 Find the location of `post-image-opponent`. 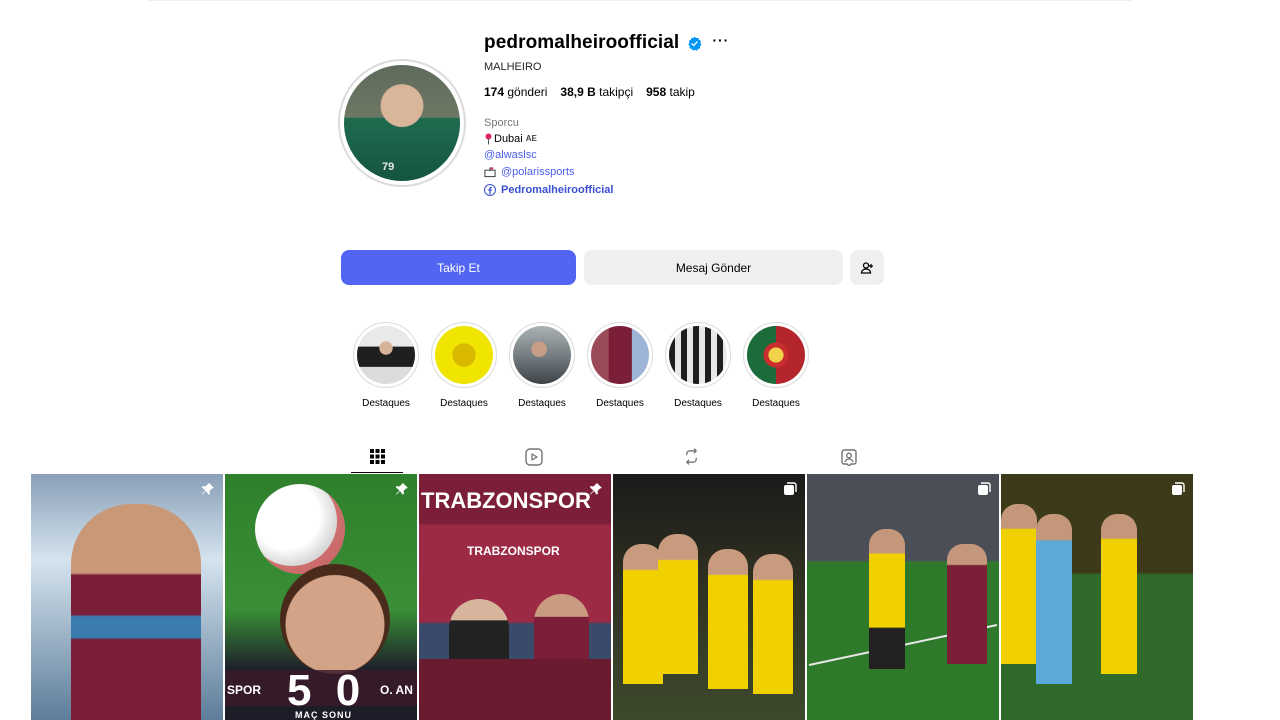

post-image-opponent is located at coordinates (967, 604).